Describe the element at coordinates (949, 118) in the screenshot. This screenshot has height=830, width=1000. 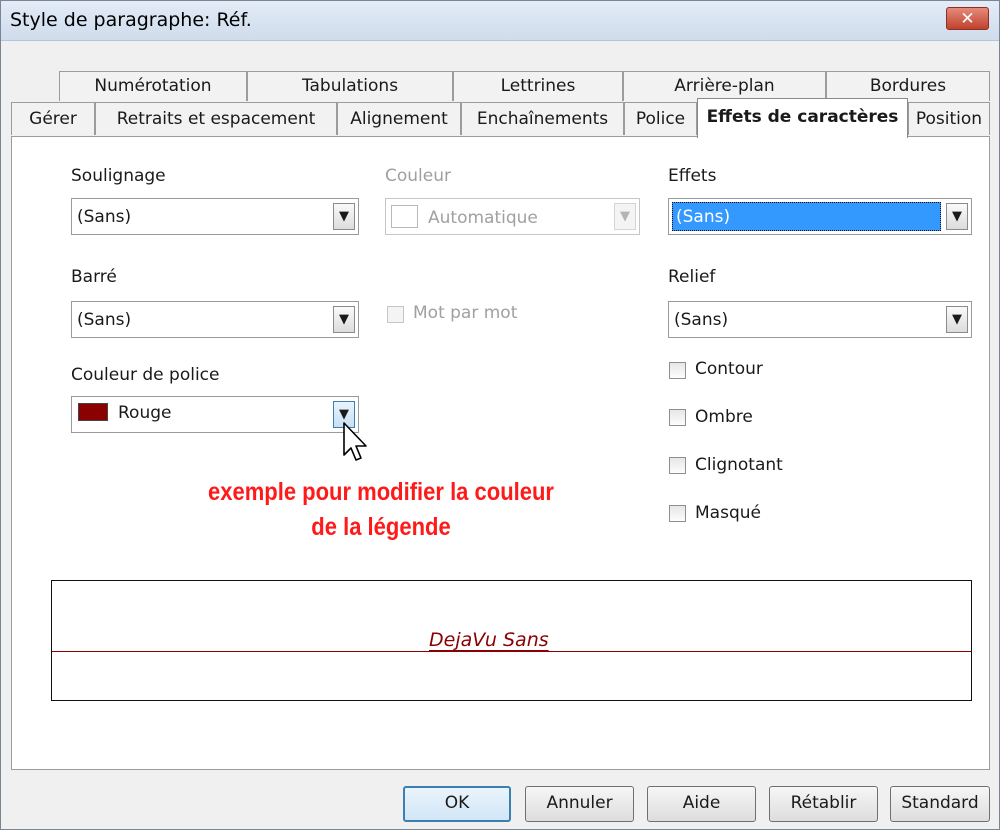
I see `tab-position: Position` at that location.